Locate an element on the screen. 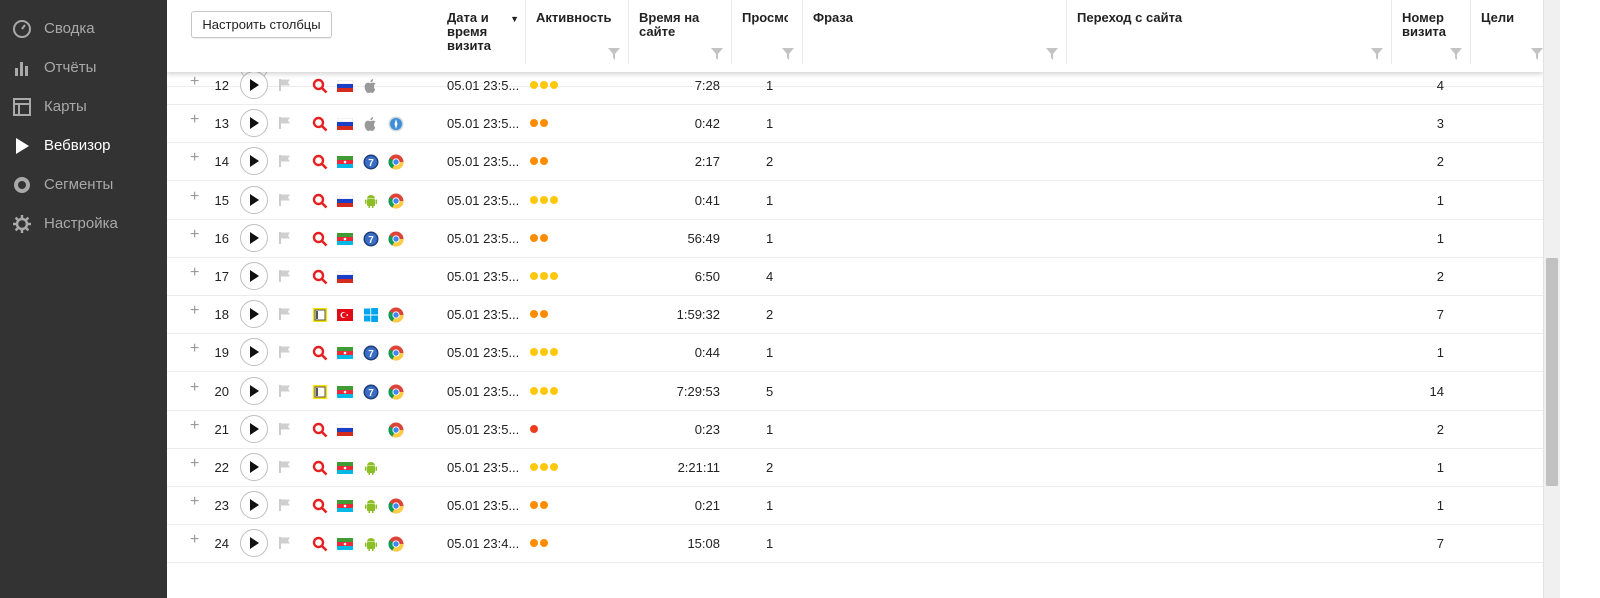  sidebar-item-summary: Сводка is located at coordinates (83, 28).